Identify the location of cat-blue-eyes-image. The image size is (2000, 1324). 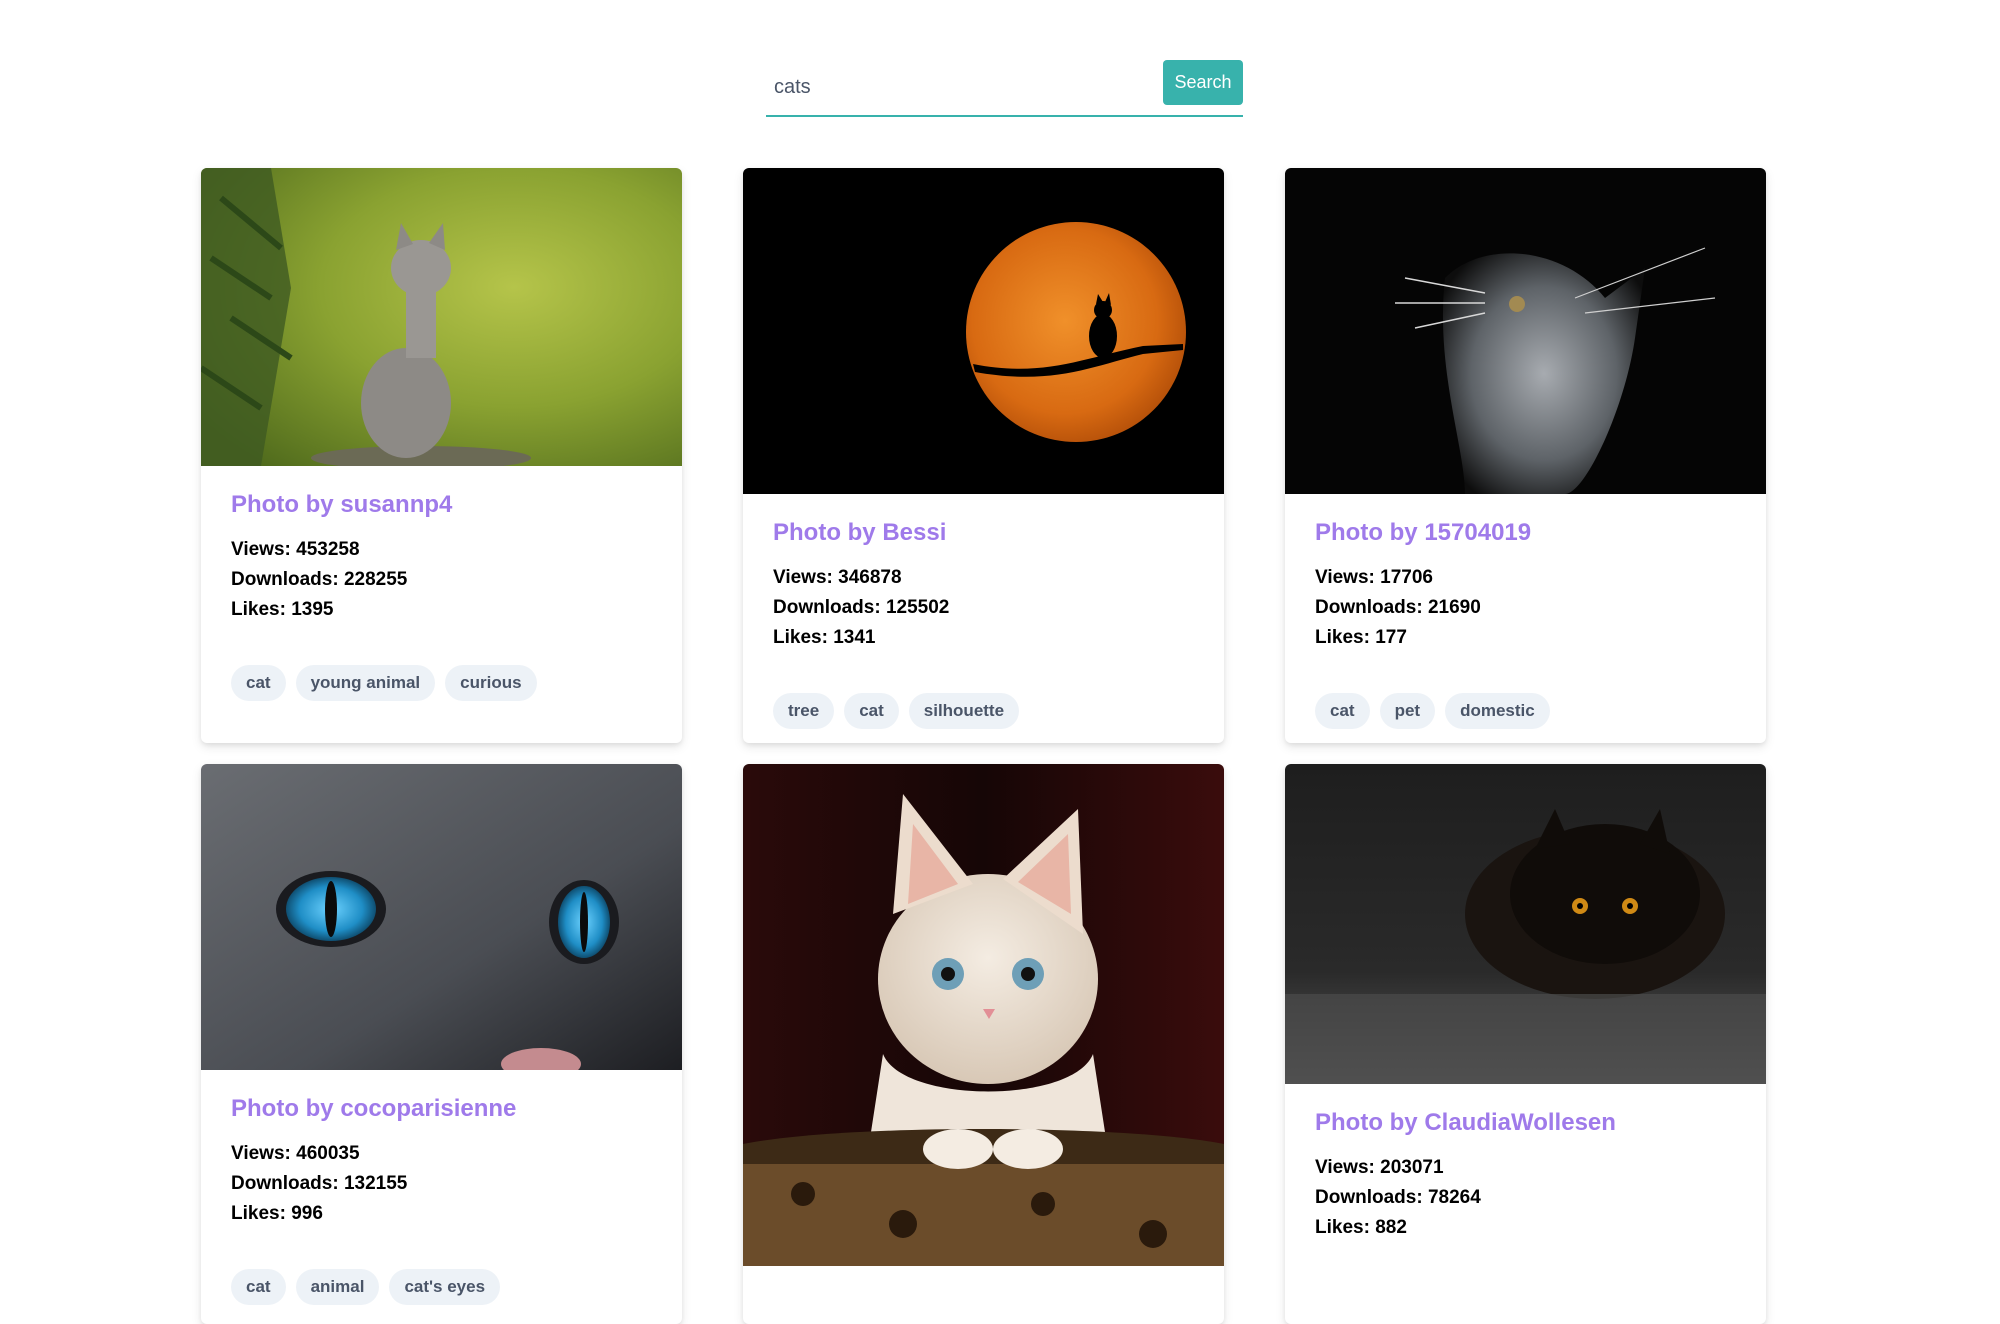
(441, 917).